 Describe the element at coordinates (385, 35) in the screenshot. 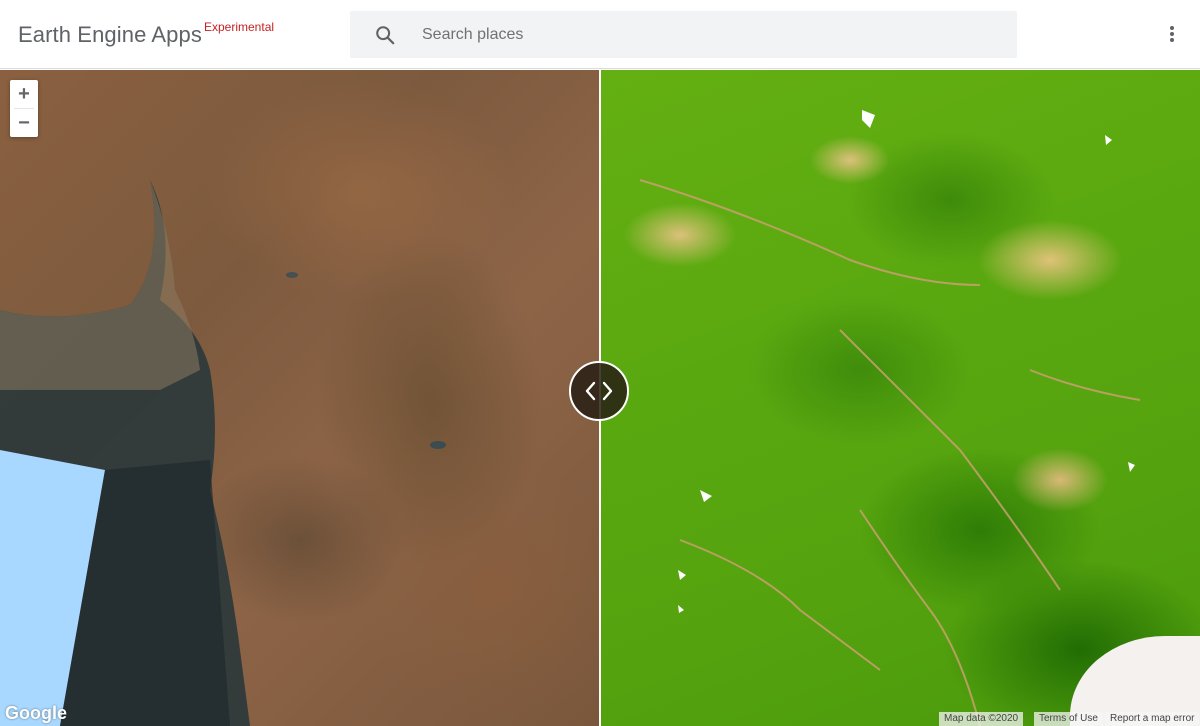

I see `search-icon` at that location.